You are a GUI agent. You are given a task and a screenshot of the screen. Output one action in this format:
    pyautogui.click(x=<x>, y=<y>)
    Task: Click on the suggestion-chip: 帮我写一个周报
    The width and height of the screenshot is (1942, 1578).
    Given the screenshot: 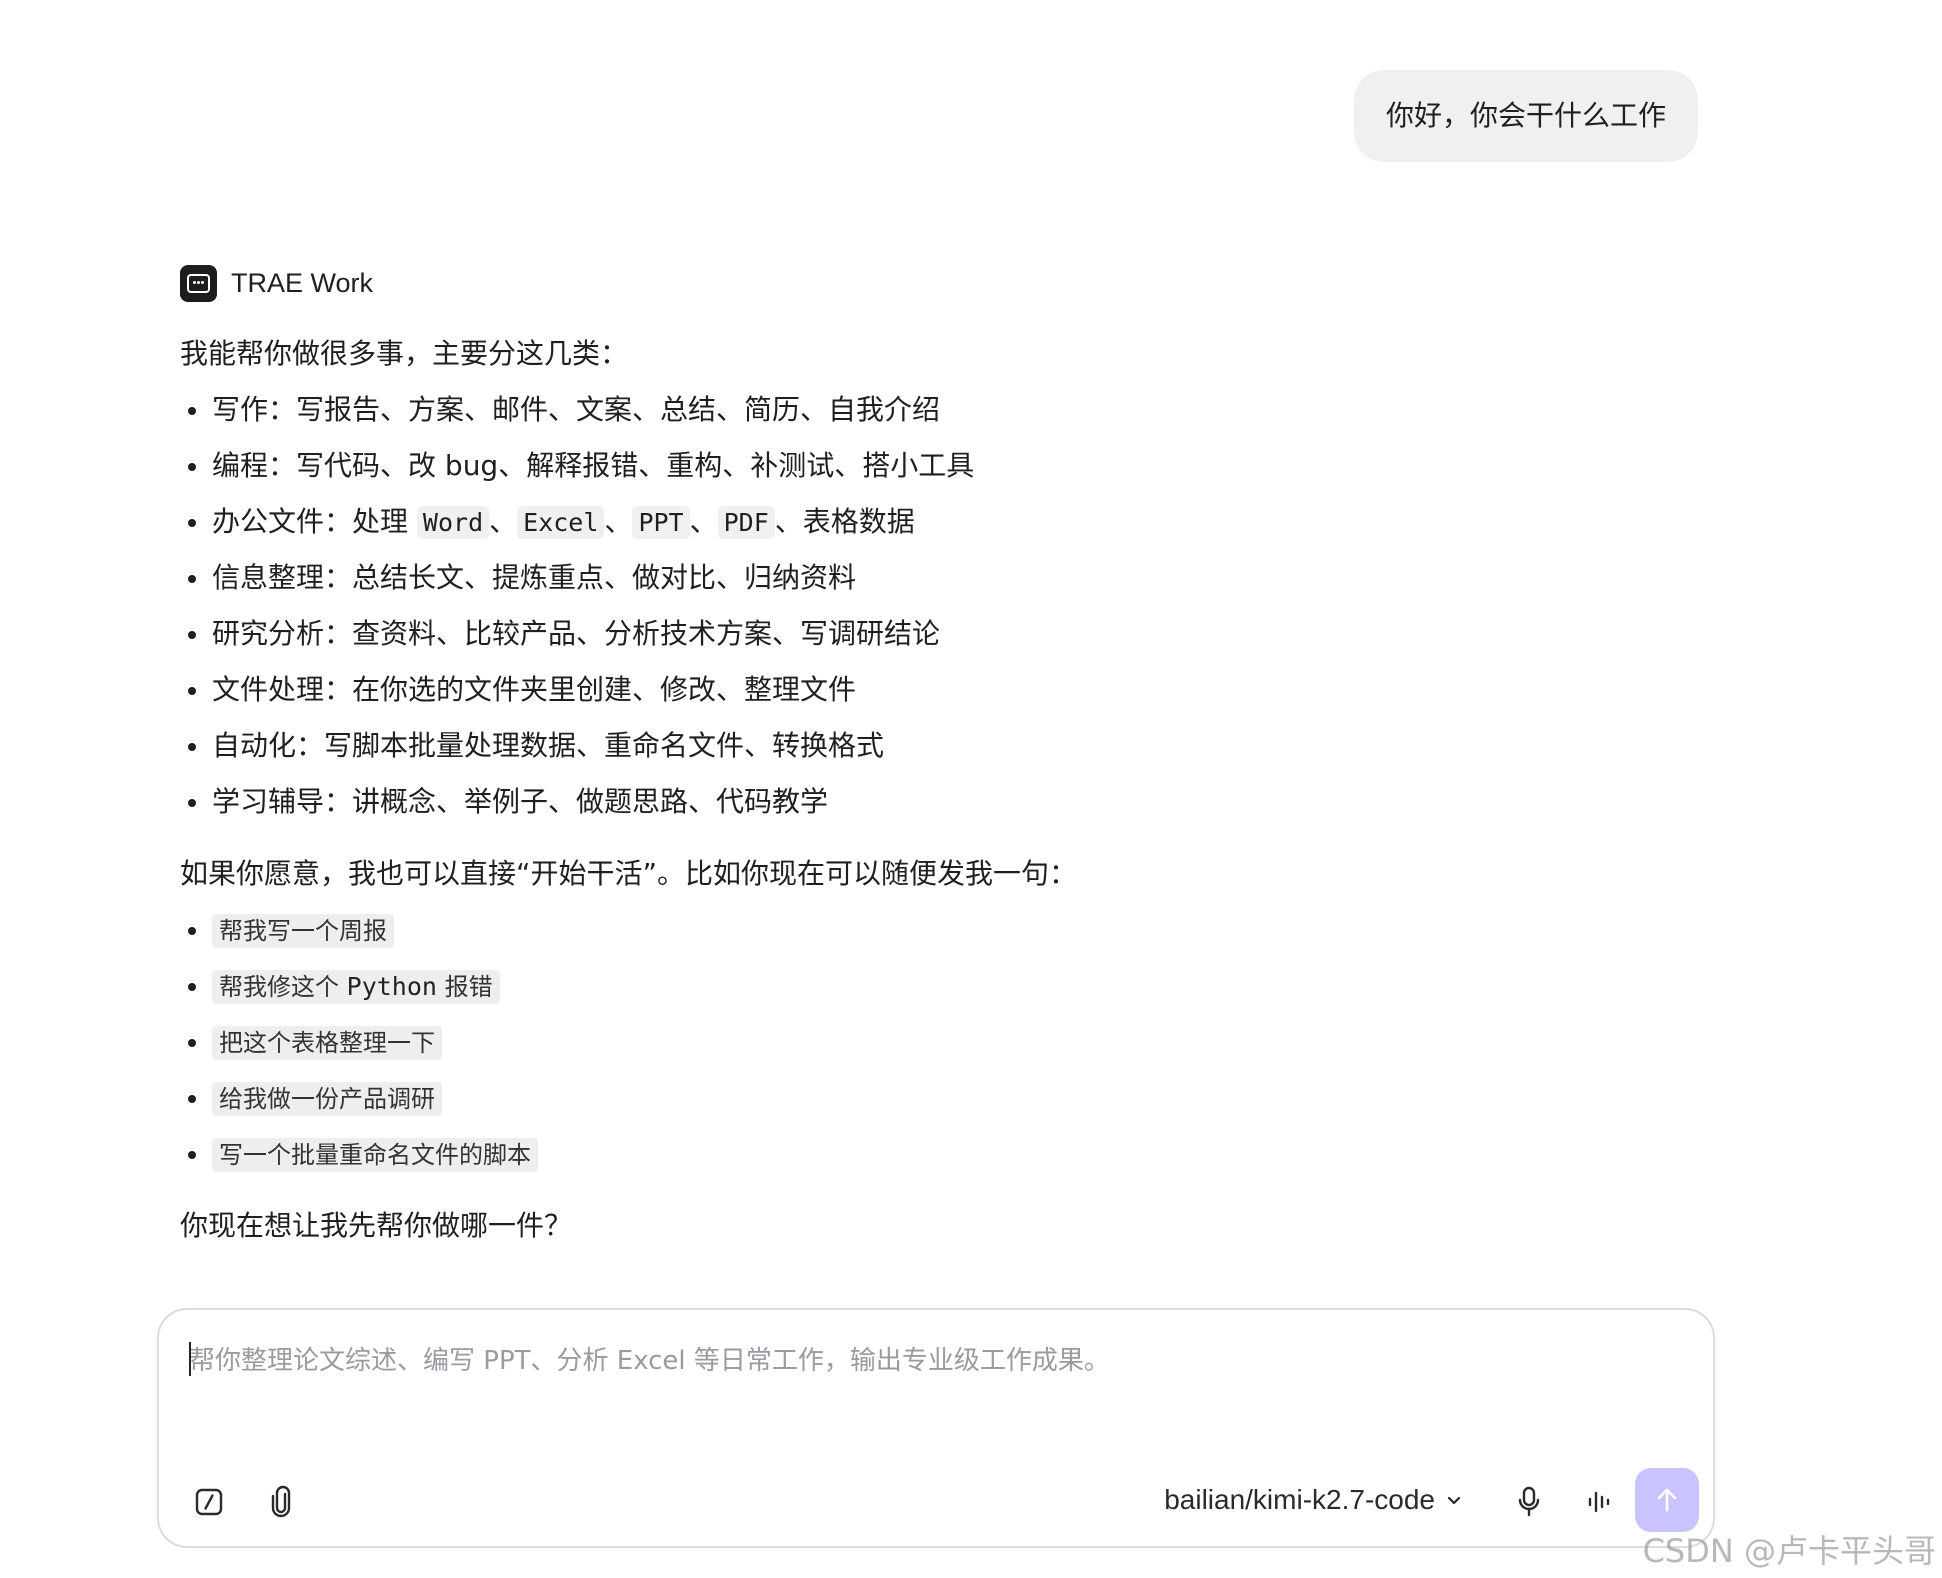 What is the action you would take?
    pyautogui.click(x=303, y=931)
    